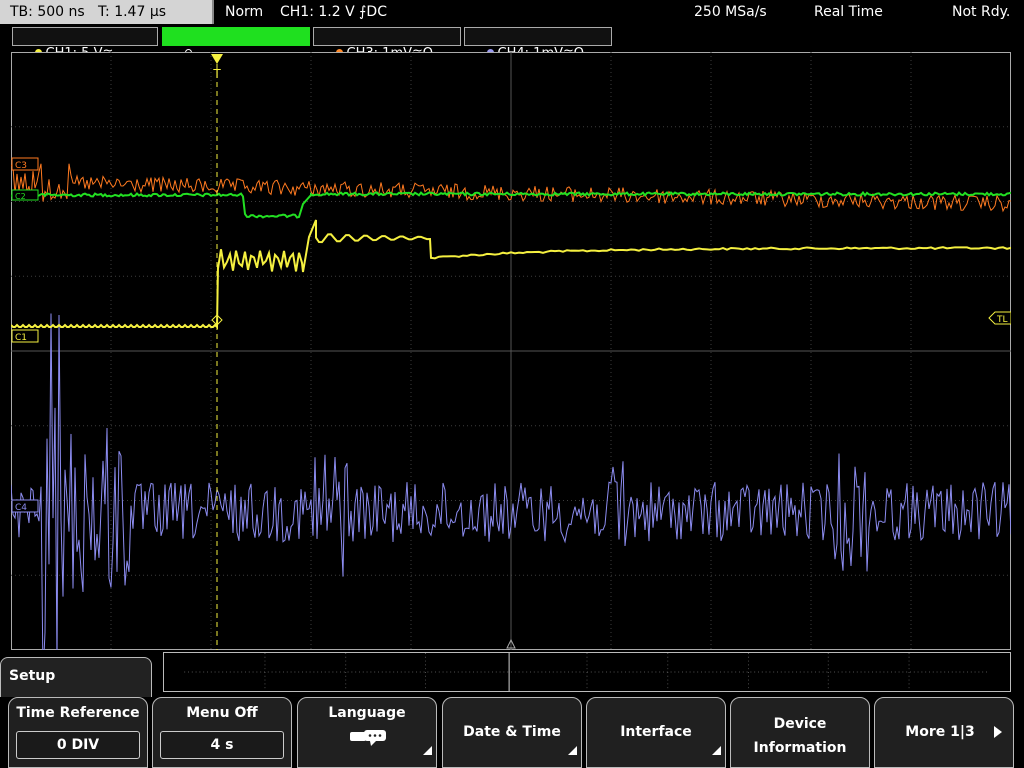  I want to click on ch4-marker: C4, so click(25, 506).